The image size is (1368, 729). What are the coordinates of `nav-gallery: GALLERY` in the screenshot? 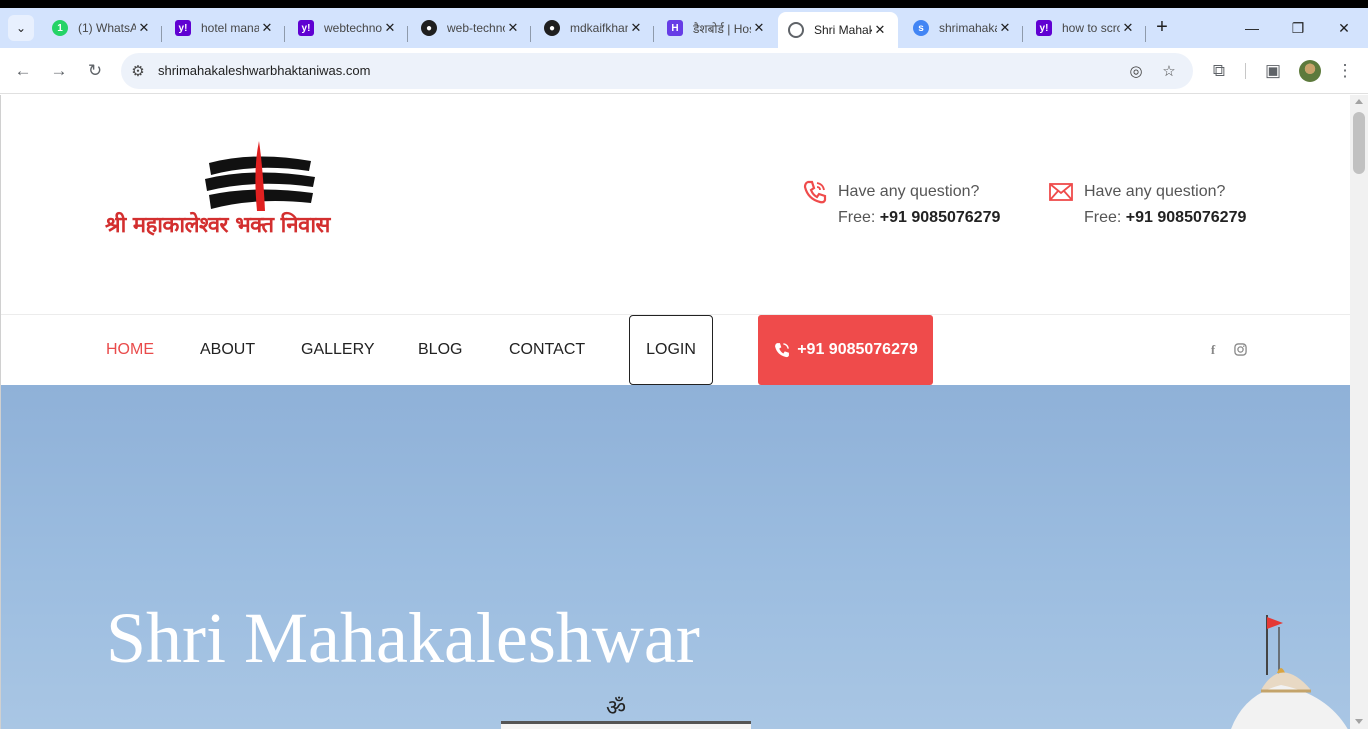 It's located at (338, 350).